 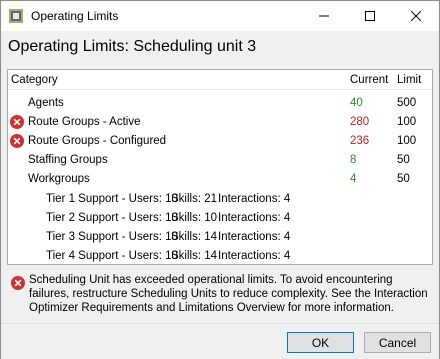 I want to click on row-name: Workgroups, so click(x=59, y=179).